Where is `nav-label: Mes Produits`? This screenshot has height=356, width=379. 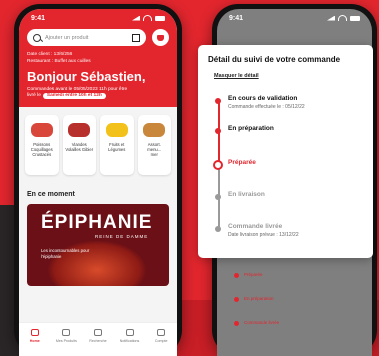
nav-label: Mes Produits is located at coordinates (66, 341).